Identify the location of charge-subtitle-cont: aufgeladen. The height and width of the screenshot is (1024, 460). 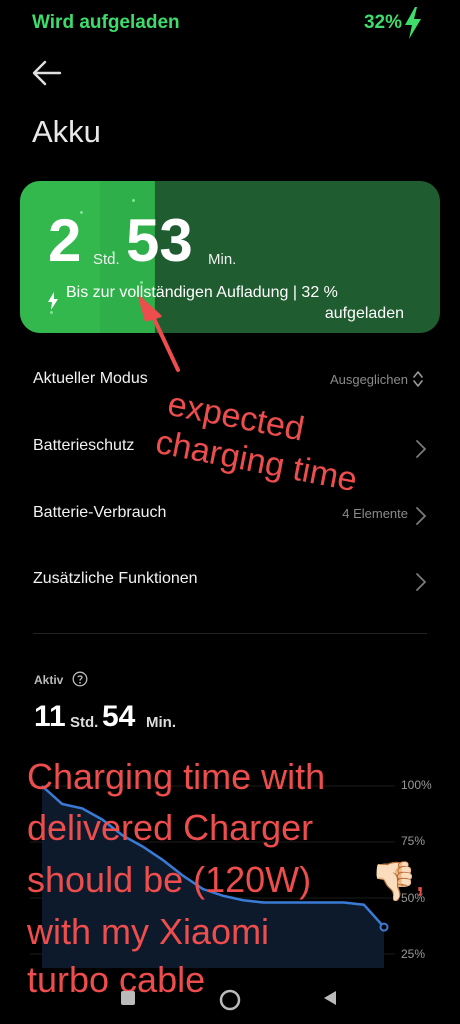
(364, 313).